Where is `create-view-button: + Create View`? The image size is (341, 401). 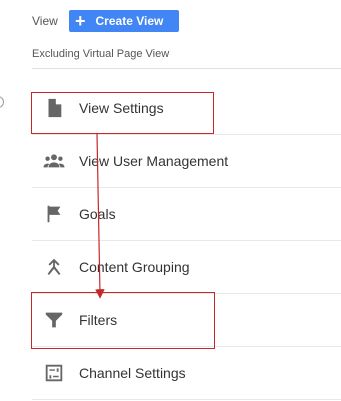
create-view-button: + Create View is located at coordinates (124, 21).